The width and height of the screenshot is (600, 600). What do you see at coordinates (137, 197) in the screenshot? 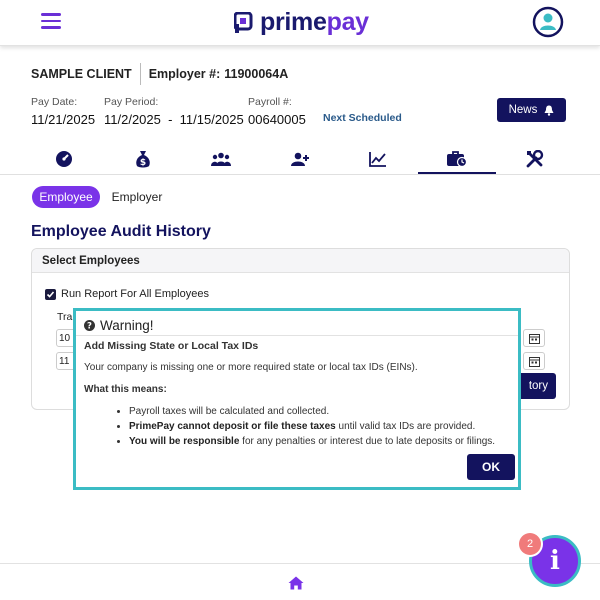
I see `segment-employer: Employer` at bounding box center [137, 197].